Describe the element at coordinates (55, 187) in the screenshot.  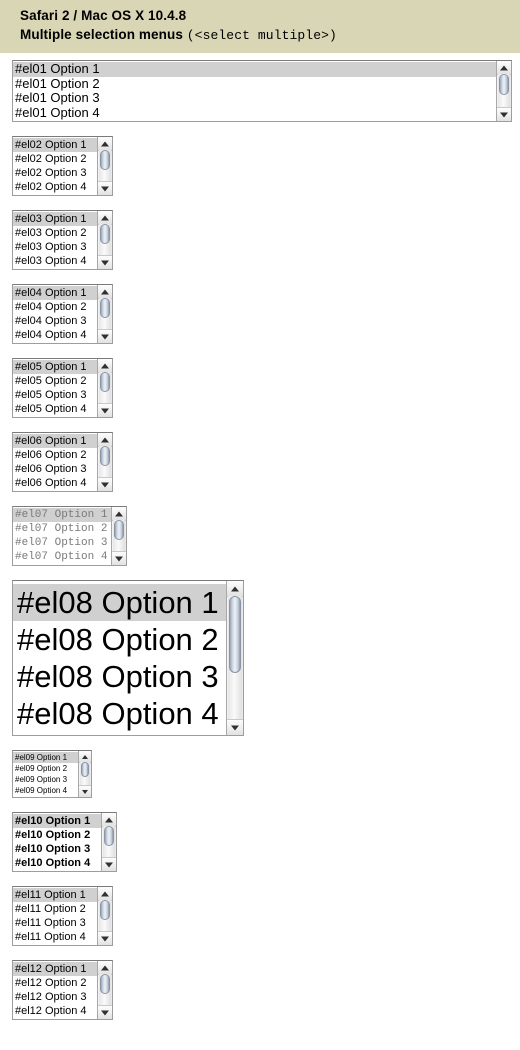
I see `option-item: #el02 Option 4` at that location.